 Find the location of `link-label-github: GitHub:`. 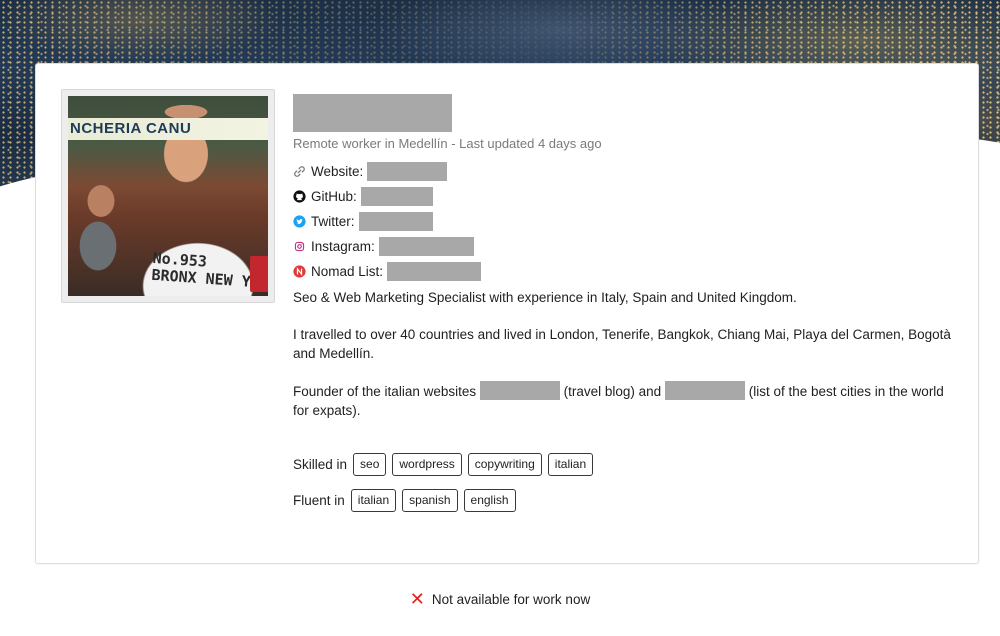

link-label-github: GitHub: is located at coordinates (334, 196).